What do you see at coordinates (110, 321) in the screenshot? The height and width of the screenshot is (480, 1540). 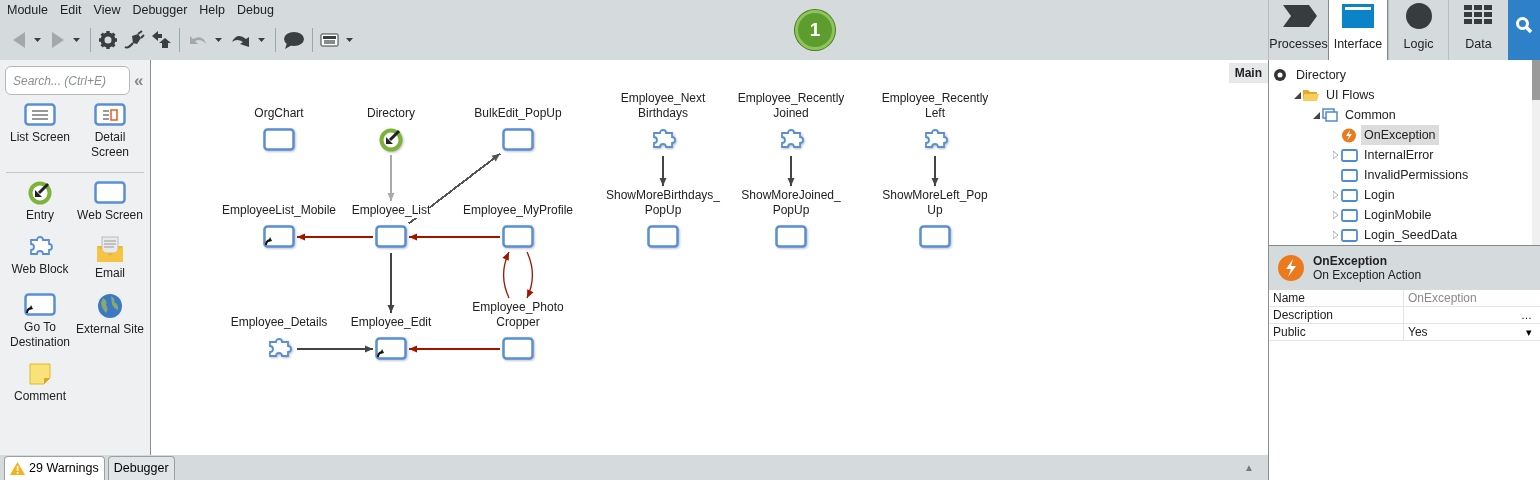 I see `palette-item: External Site` at bounding box center [110, 321].